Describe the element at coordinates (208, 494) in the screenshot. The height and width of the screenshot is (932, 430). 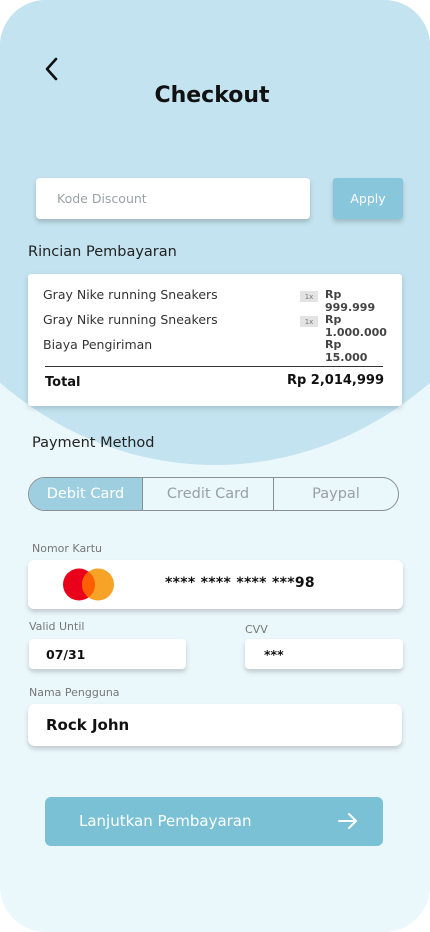
I see `tab-credit-card: Credit Card` at that location.